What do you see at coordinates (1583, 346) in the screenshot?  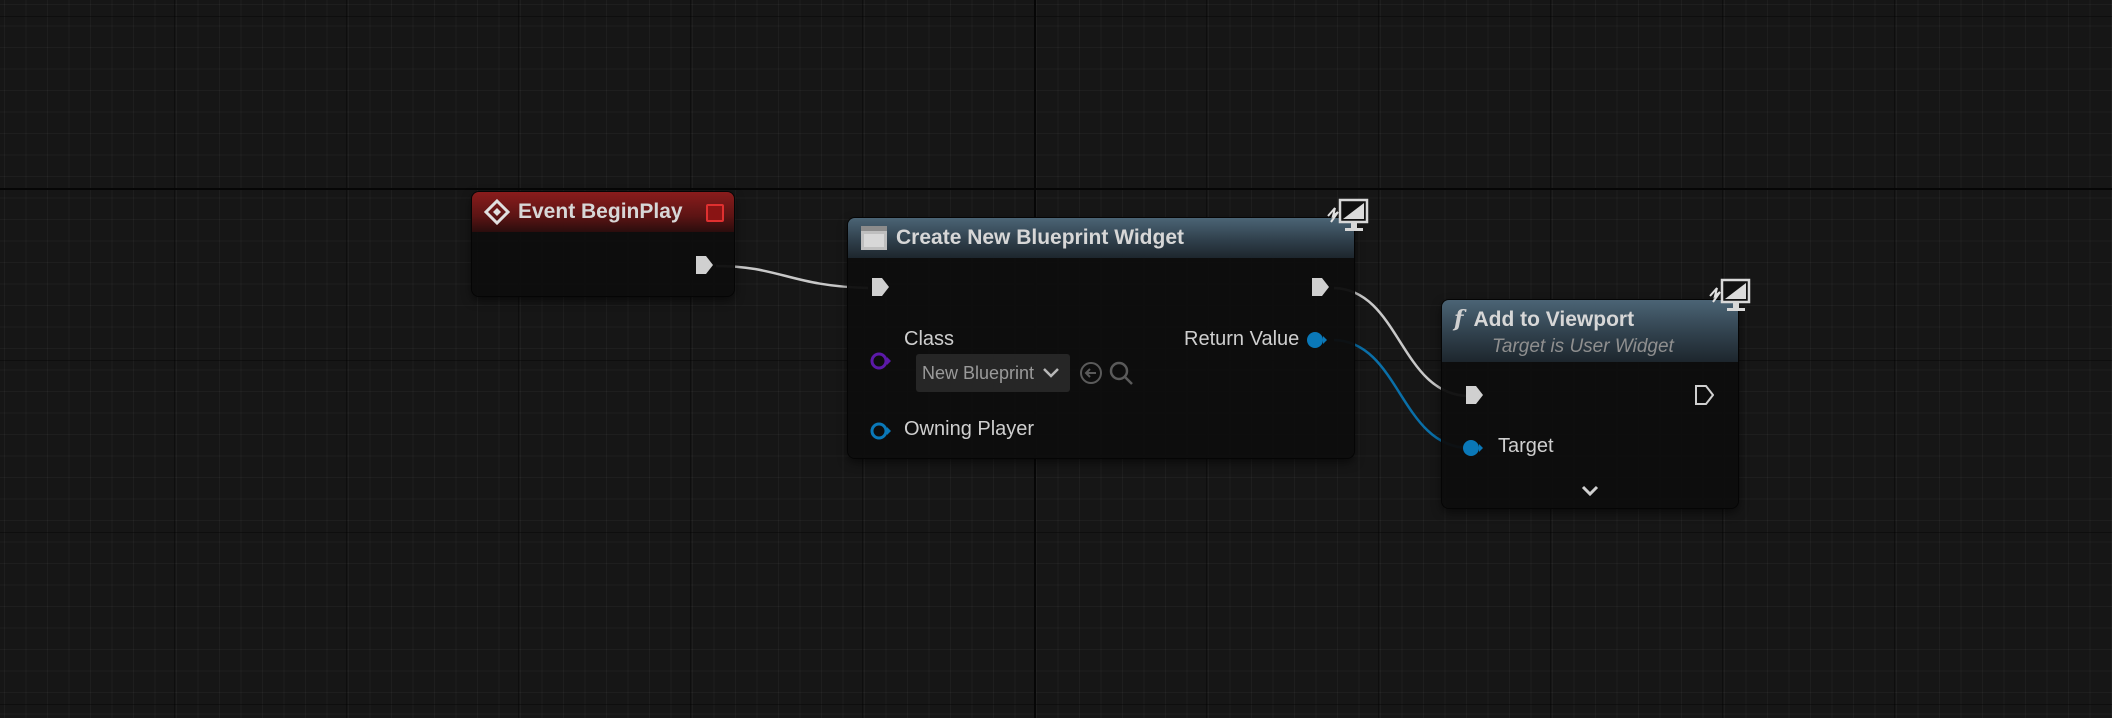 I see `add-to-viewport-subtitle: Target is User Widget` at bounding box center [1583, 346].